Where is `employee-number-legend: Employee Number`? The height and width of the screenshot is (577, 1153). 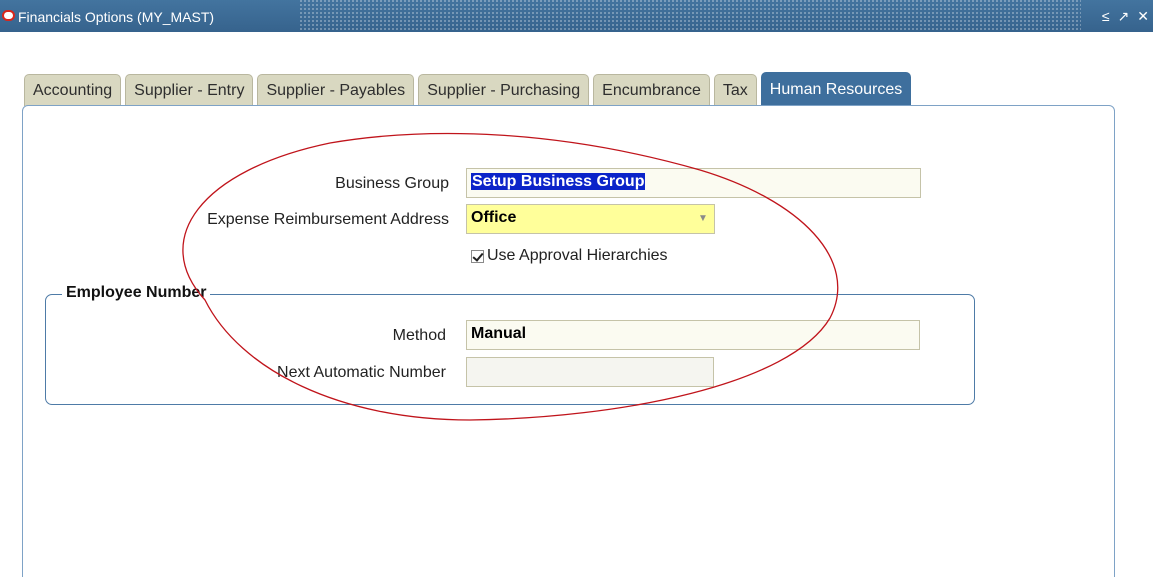
employee-number-legend: Employee Number is located at coordinates (136, 293).